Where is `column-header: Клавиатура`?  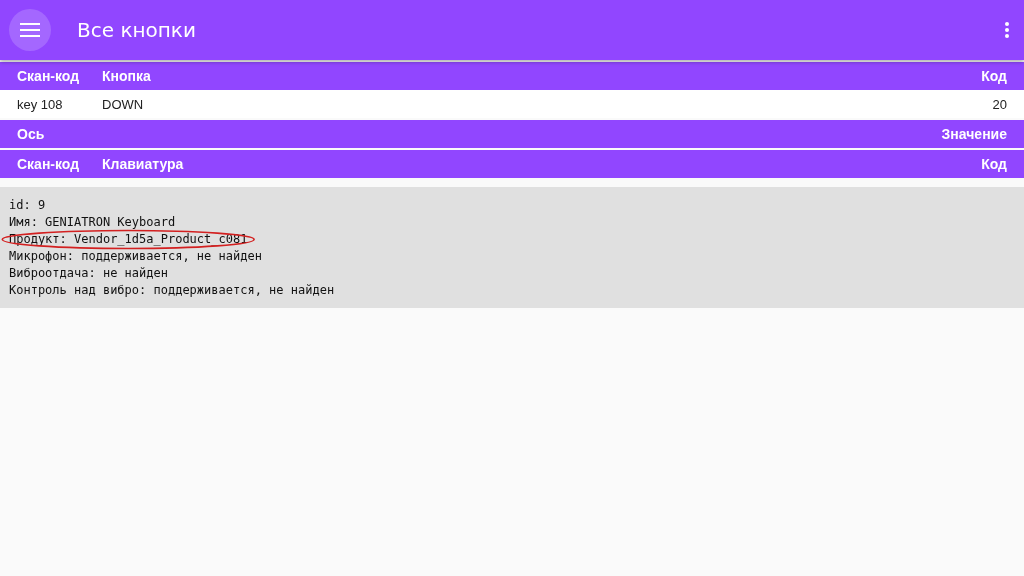
column-header: Клавиатура is located at coordinates (143, 164).